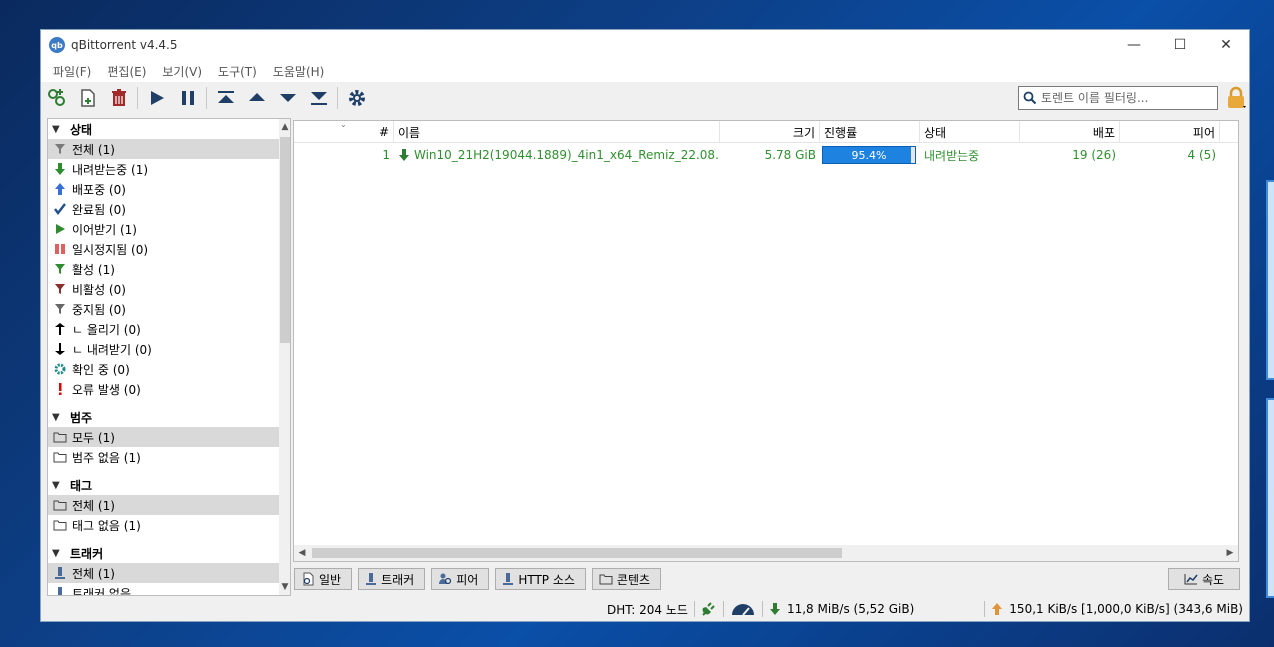  What do you see at coordinates (540, 579) in the screenshot?
I see `tab-http-sources: HTTP 소스` at bounding box center [540, 579].